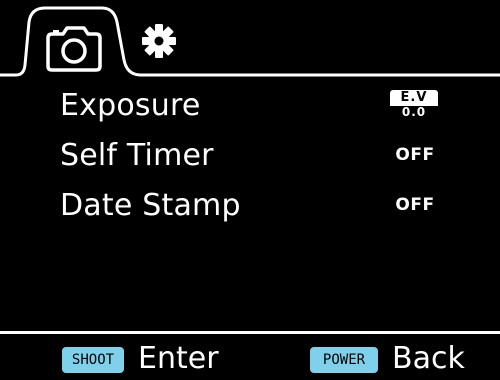 The height and width of the screenshot is (380, 500). I want to click on menu-item-exposure: Exposure E.V 0.0, so click(250, 107).